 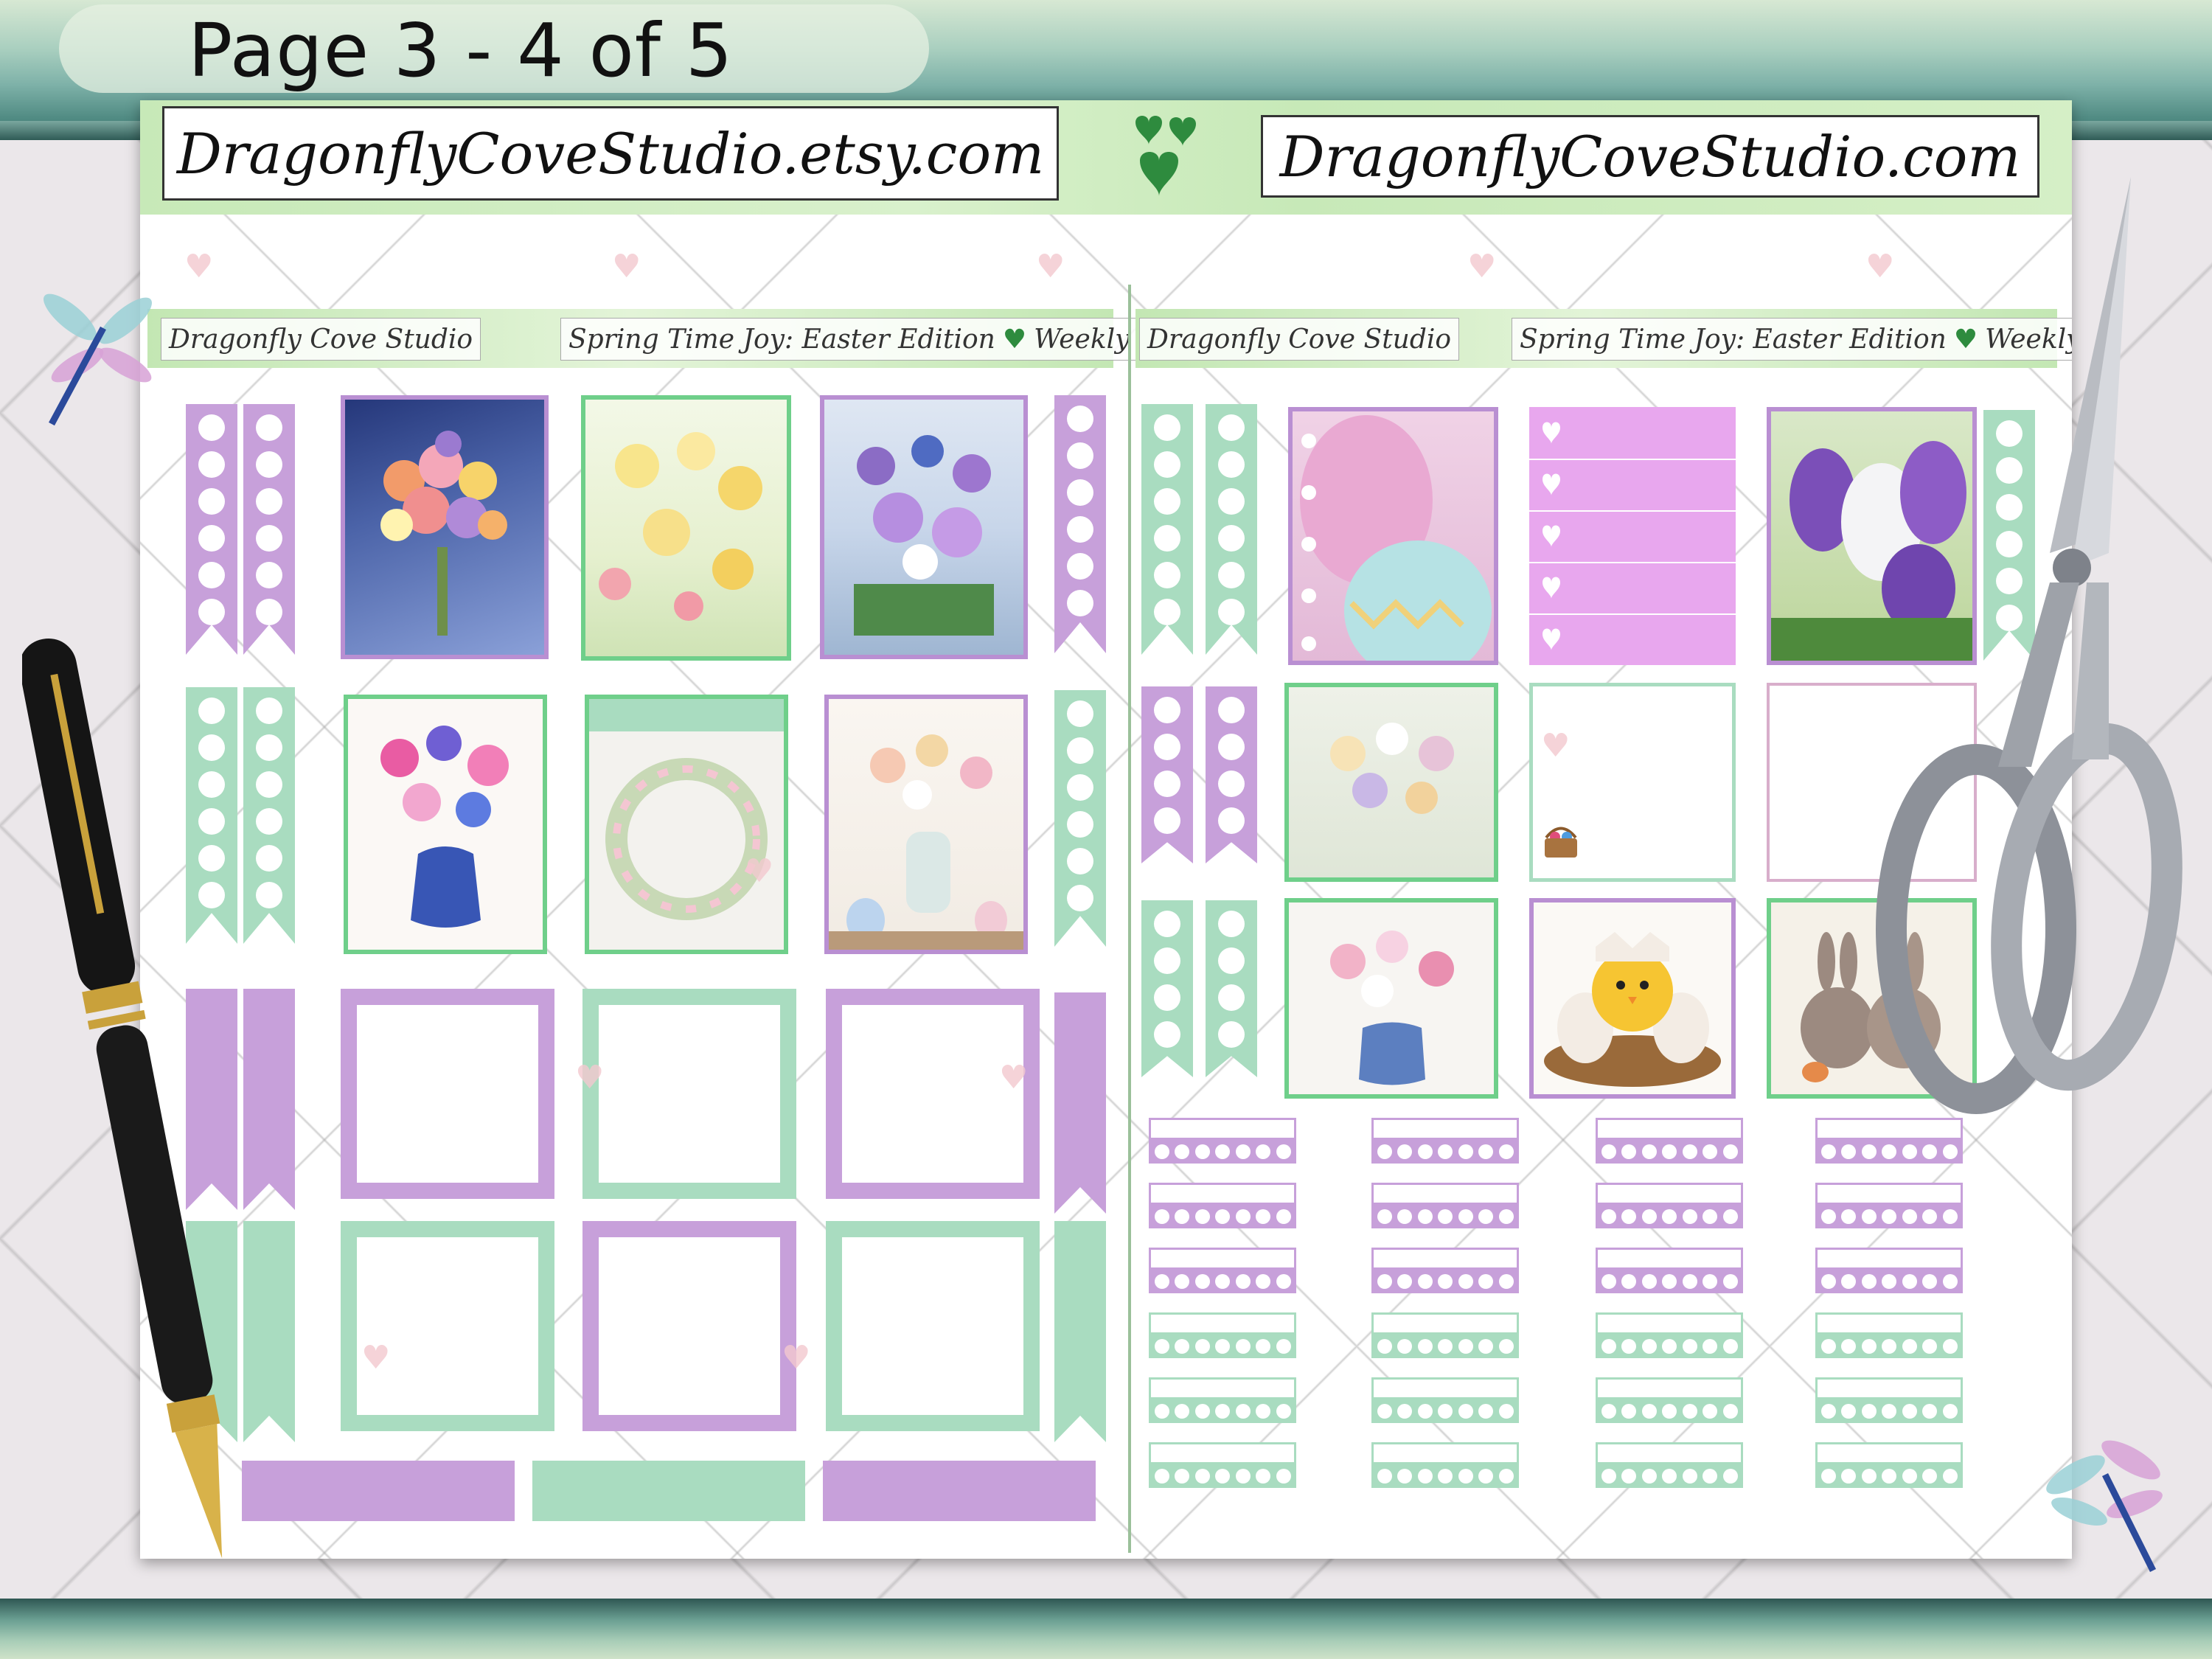 I want to click on left-heart-icon: ♥, so click(x=1014, y=339).